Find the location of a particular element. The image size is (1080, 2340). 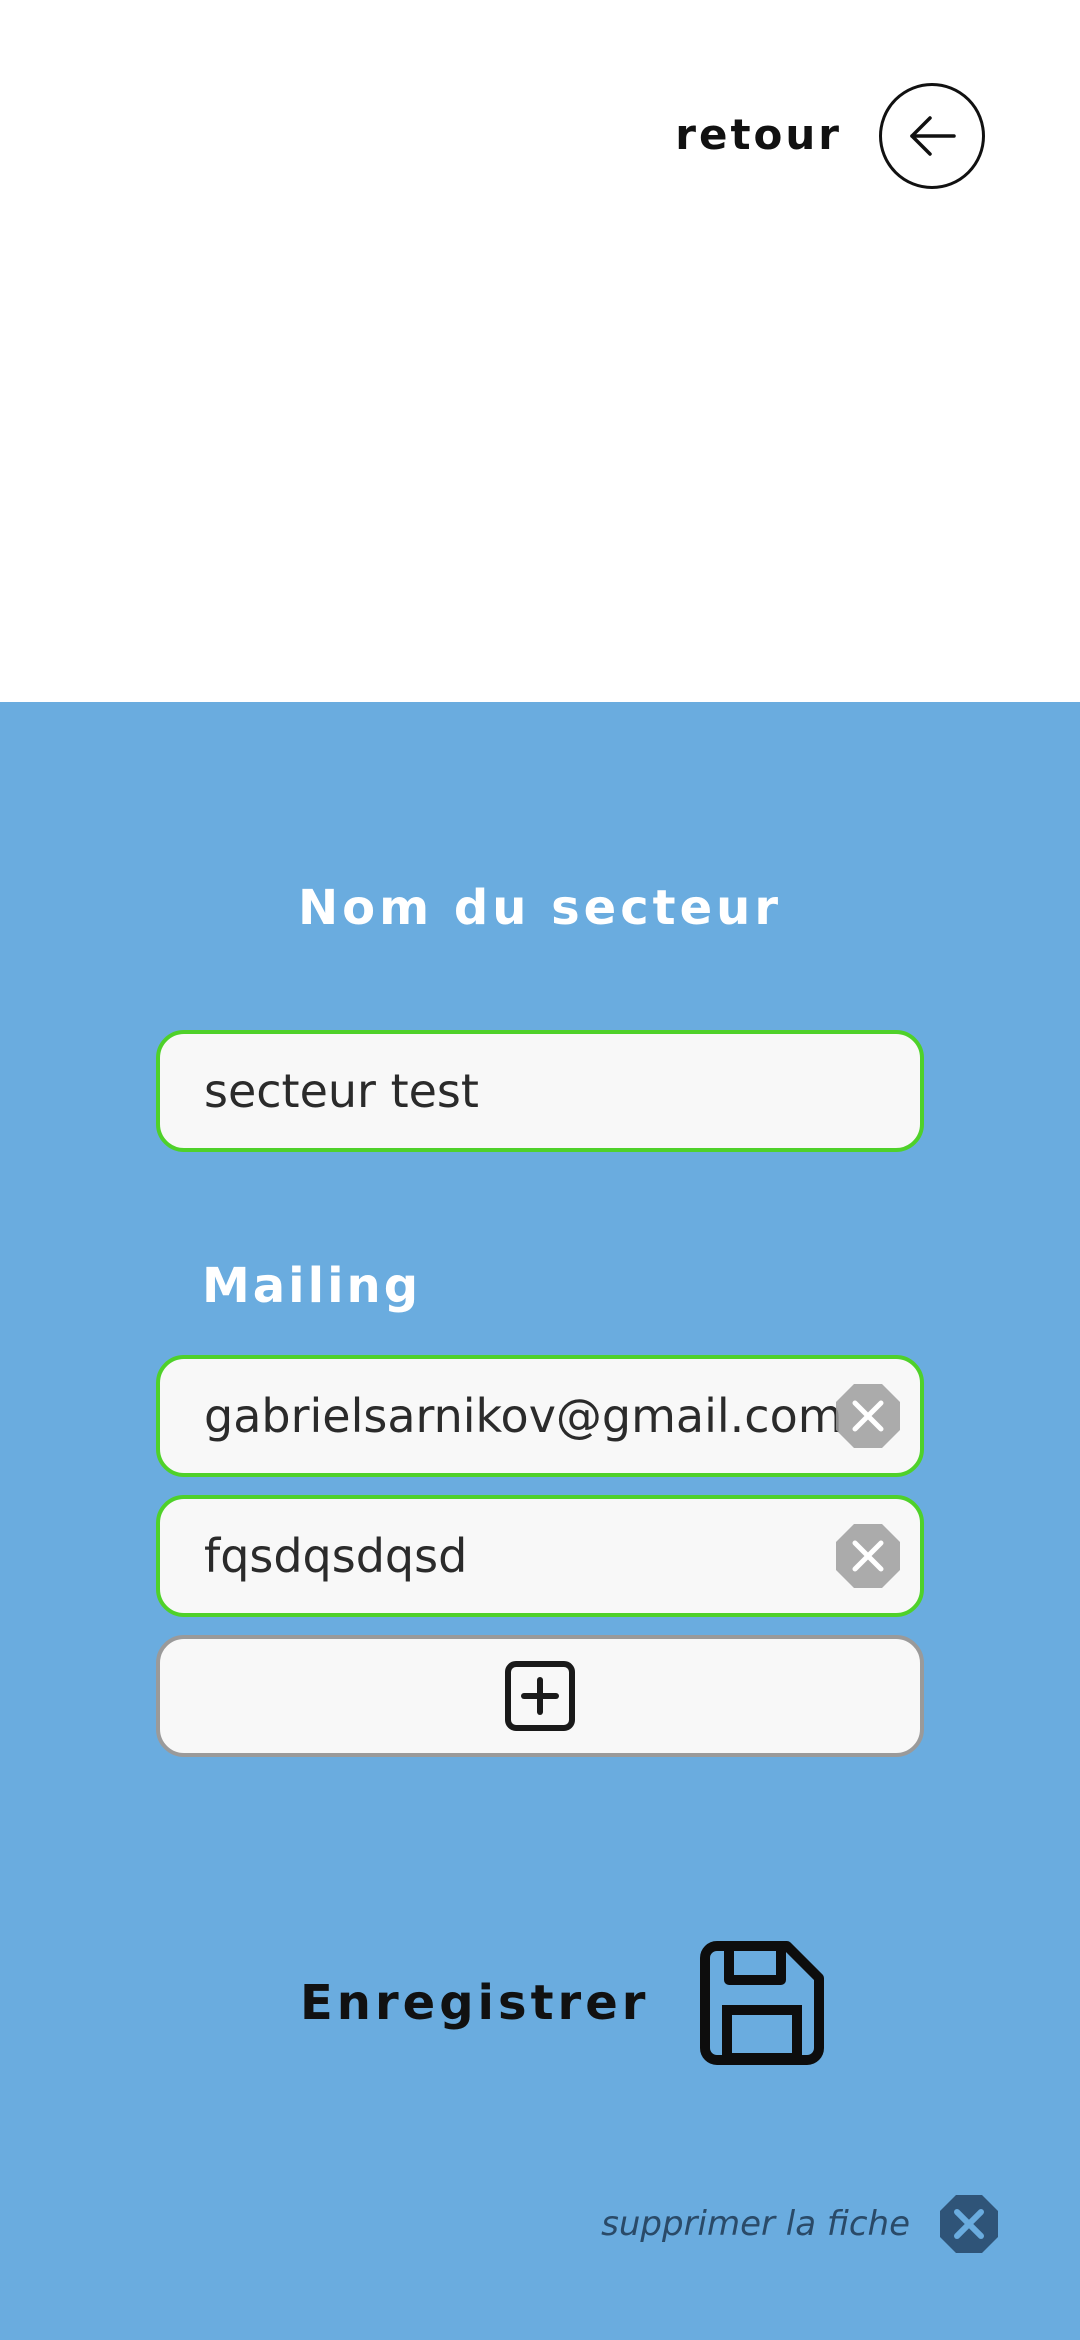

save-button: Enregistrer is located at coordinates (562, 2003).